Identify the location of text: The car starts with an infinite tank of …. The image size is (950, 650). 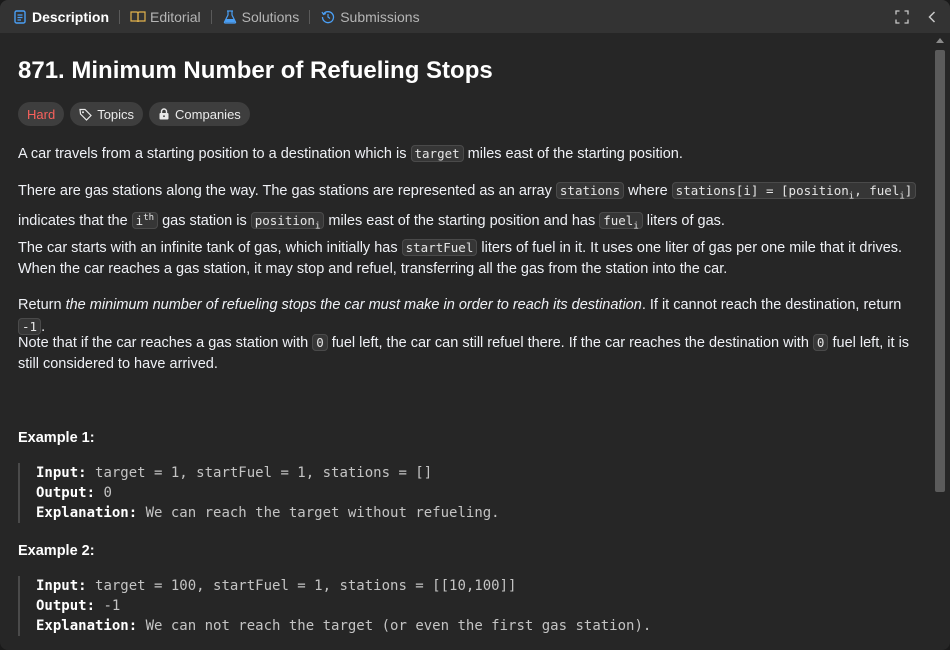
(210, 248).